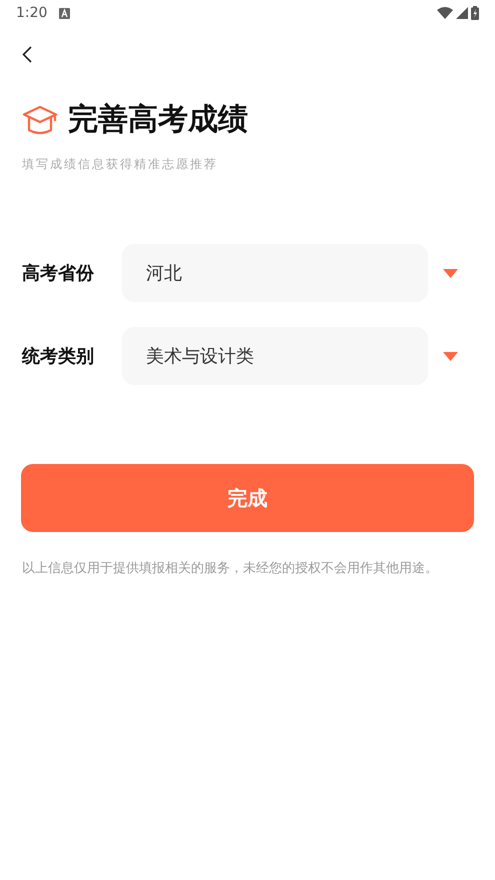 The image size is (495, 880). Describe the element at coordinates (445, 13) in the screenshot. I see `wifi-icon` at that location.